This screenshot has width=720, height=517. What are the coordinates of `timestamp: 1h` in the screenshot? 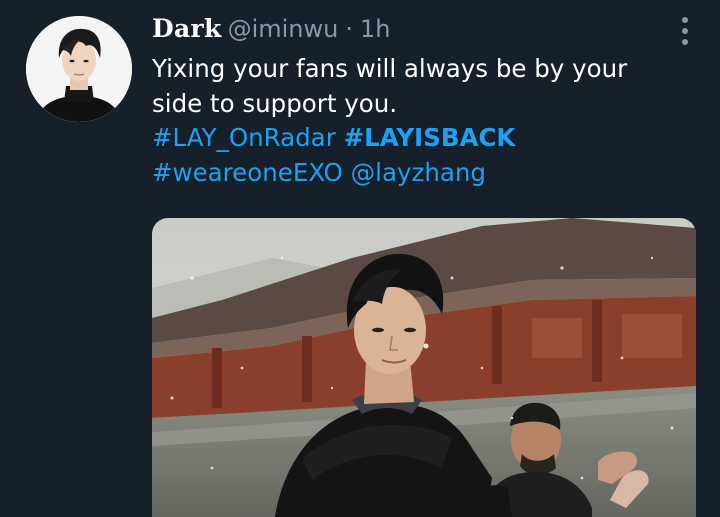 It's located at (375, 29).